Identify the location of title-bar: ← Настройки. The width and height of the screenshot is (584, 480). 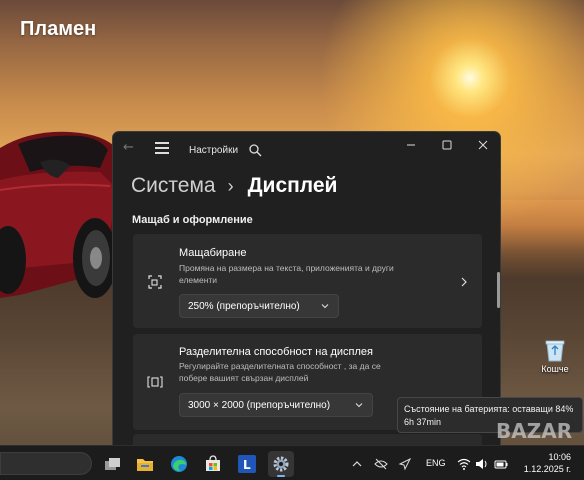
(306, 148).